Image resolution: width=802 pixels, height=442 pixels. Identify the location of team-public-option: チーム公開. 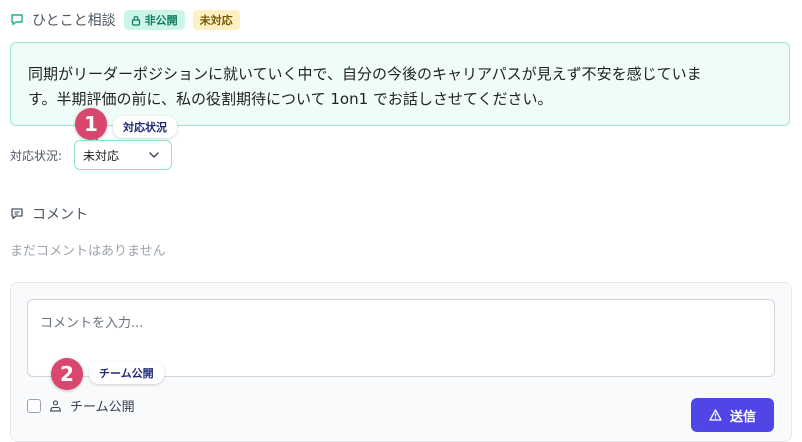
(81, 405).